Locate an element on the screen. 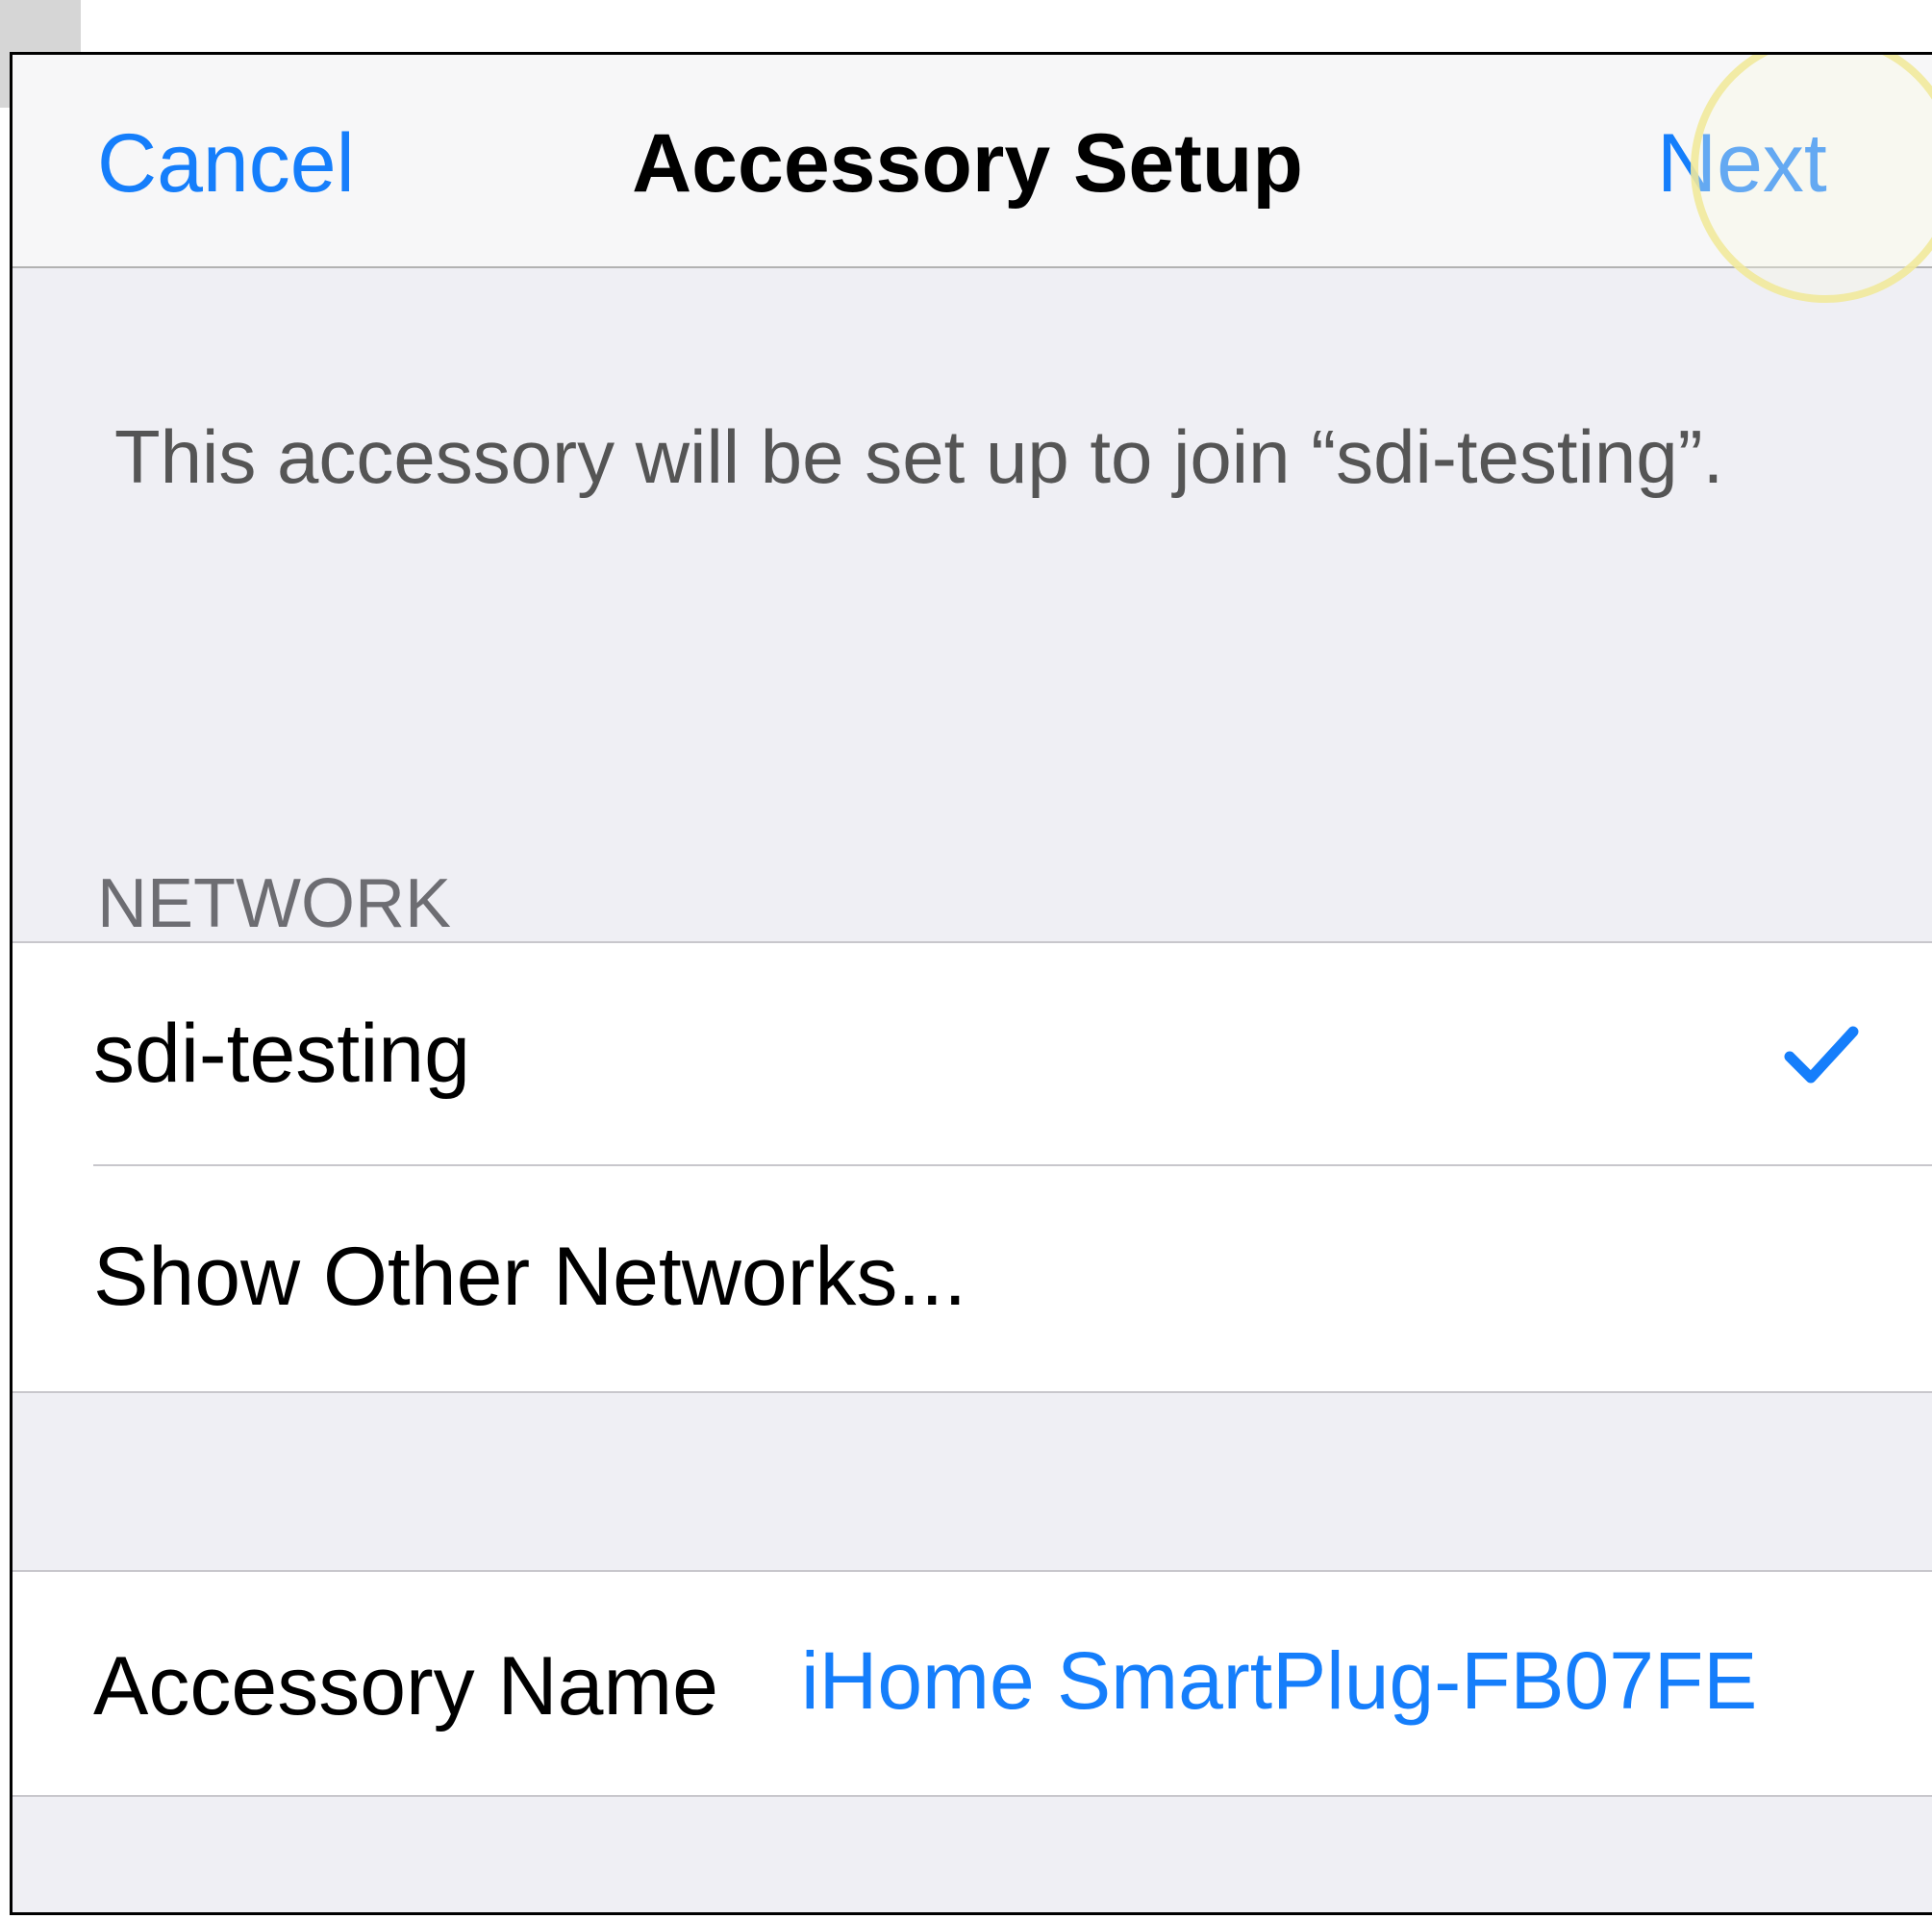 Image resolution: width=1932 pixels, height=1919 pixels. accessory-name-field: iHome SmartPlug-FB07FE is located at coordinates (1279, 1680).